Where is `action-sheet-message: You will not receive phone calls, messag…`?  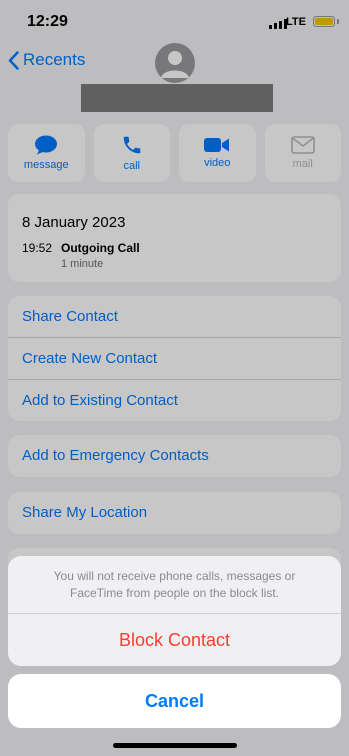
action-sheet-message: You will not receive phone calls, messag… is located at coordinates (174, 585).